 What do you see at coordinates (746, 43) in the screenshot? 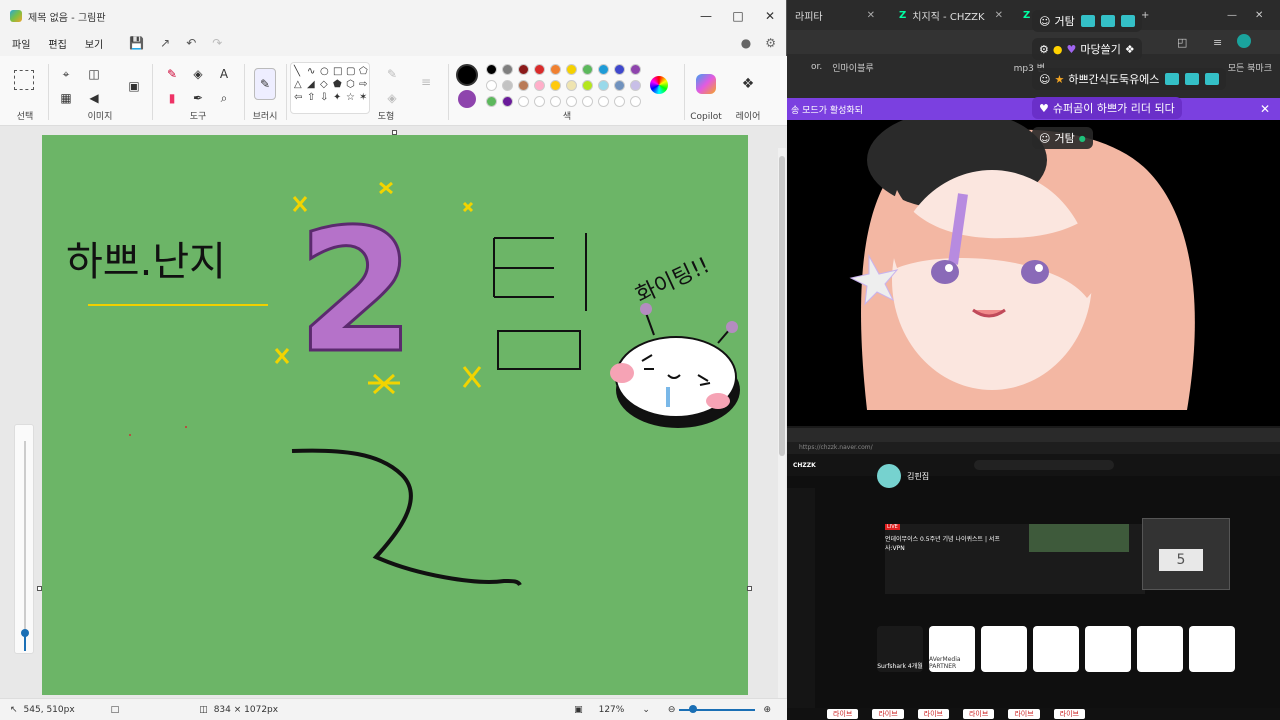
I see `account-icon: ●` at bounding box center [746, 43].